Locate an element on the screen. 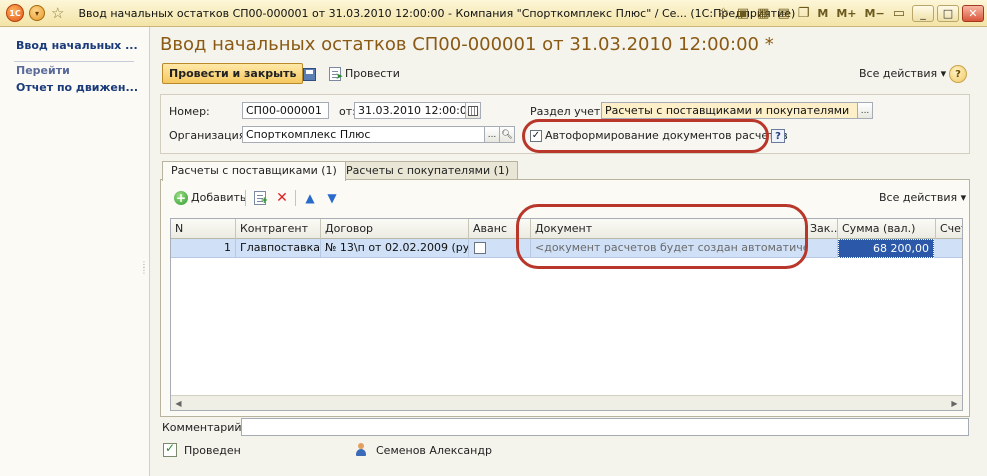 This screenshot has width=987, height=476. comment-field is located at coordinates (605, 427).